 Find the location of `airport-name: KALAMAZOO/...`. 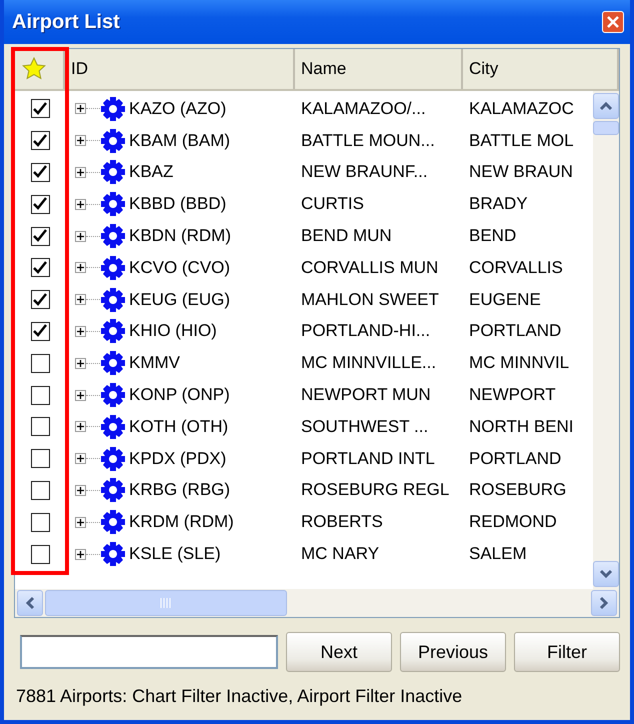

airport-name: KALAMAZOO/... is located at coordinates (363, 108).